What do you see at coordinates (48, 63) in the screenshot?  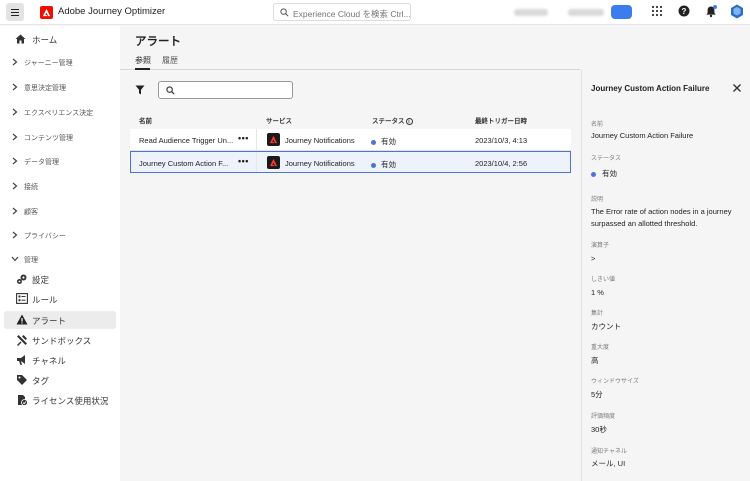 I see `sidebar-item-label: ジャーニー管理` at bounding box center [48, 63].